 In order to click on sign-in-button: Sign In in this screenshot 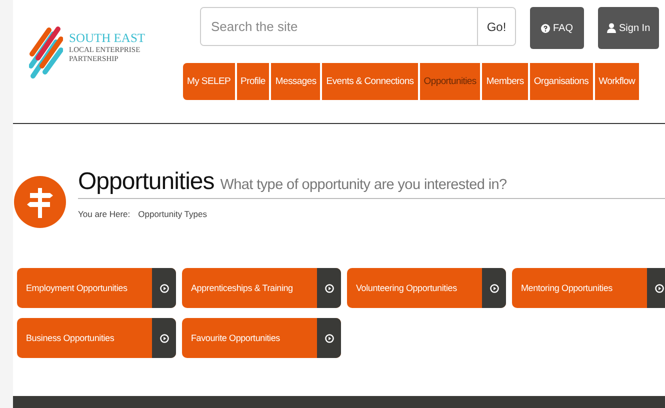, I will do `click(629, 28)`.